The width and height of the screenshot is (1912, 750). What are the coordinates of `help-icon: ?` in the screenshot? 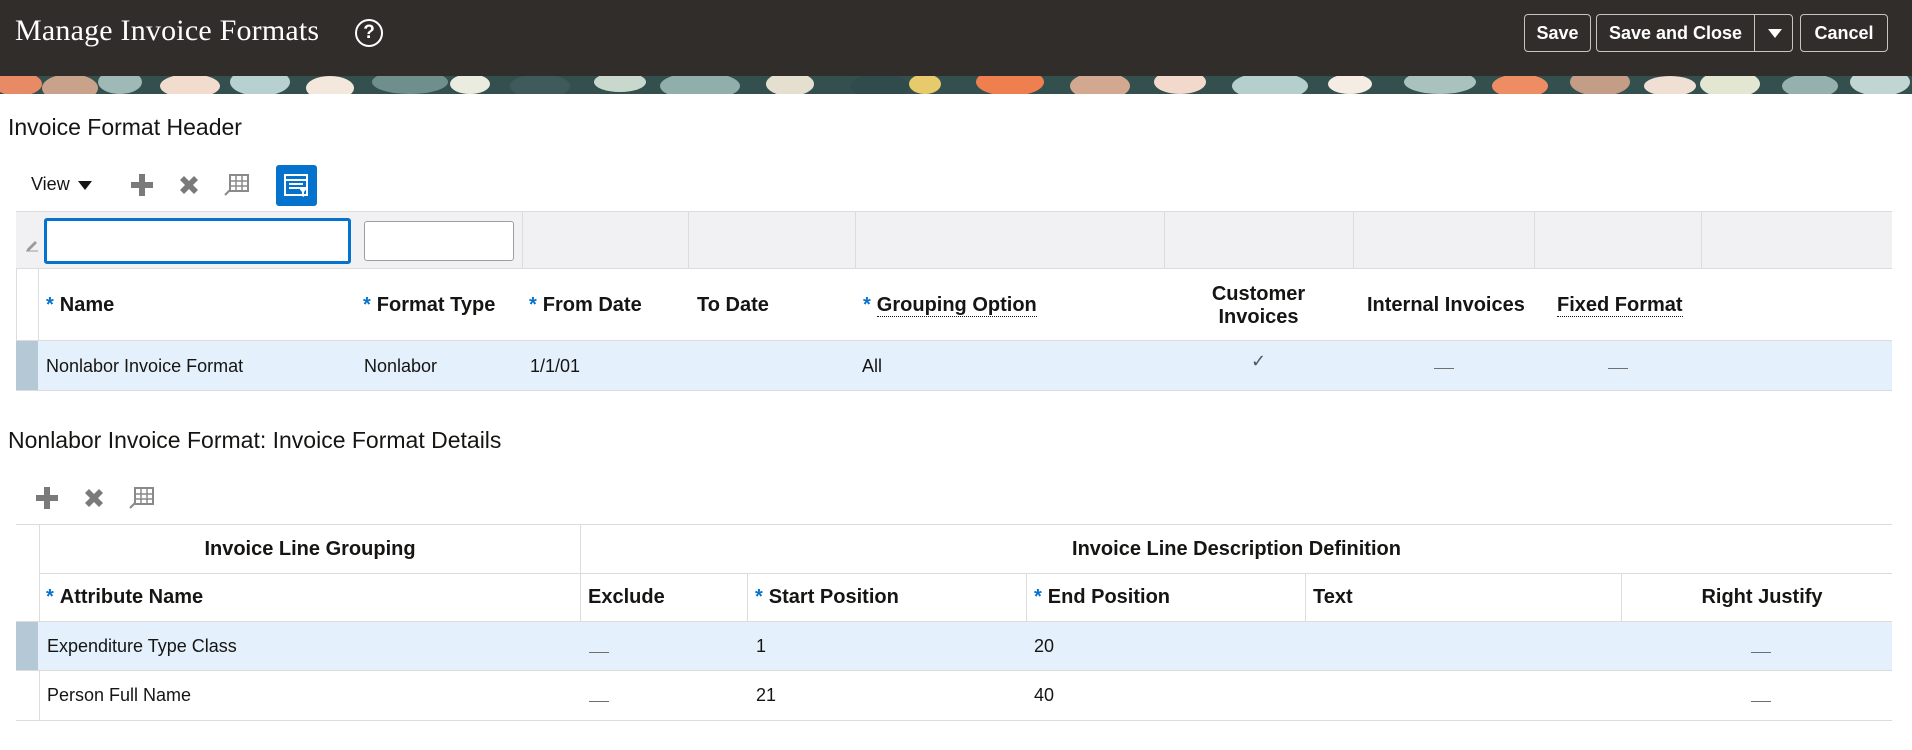 It's located at (369, 33).